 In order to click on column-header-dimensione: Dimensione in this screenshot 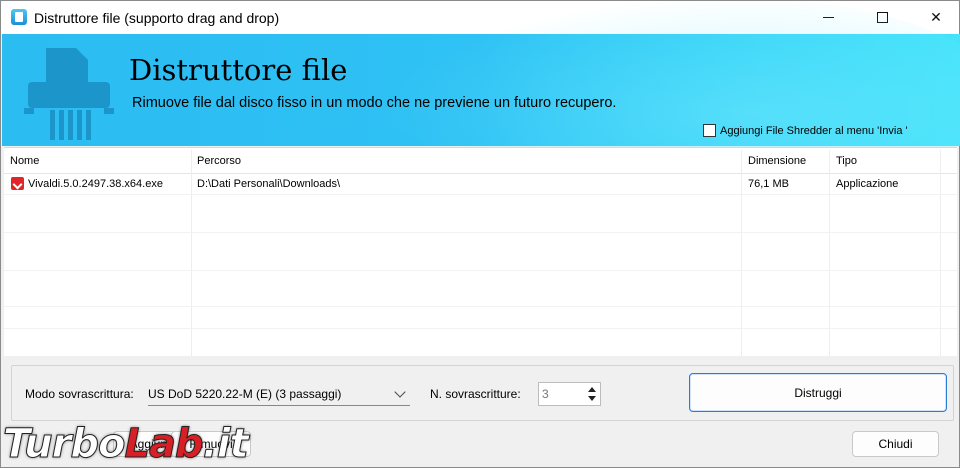, I will do `click(785, 161)`.